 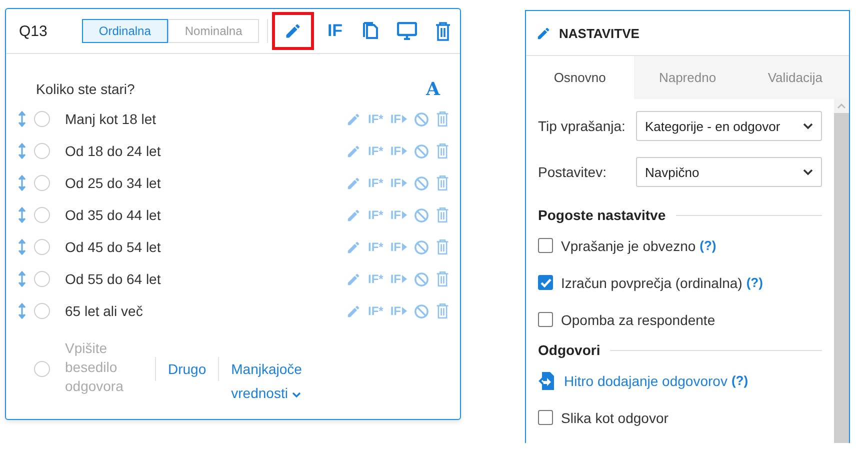 What do you see at coordinates (546, 381) in the screenshot?
I see `import-icon` at bounding box center [546, 381].